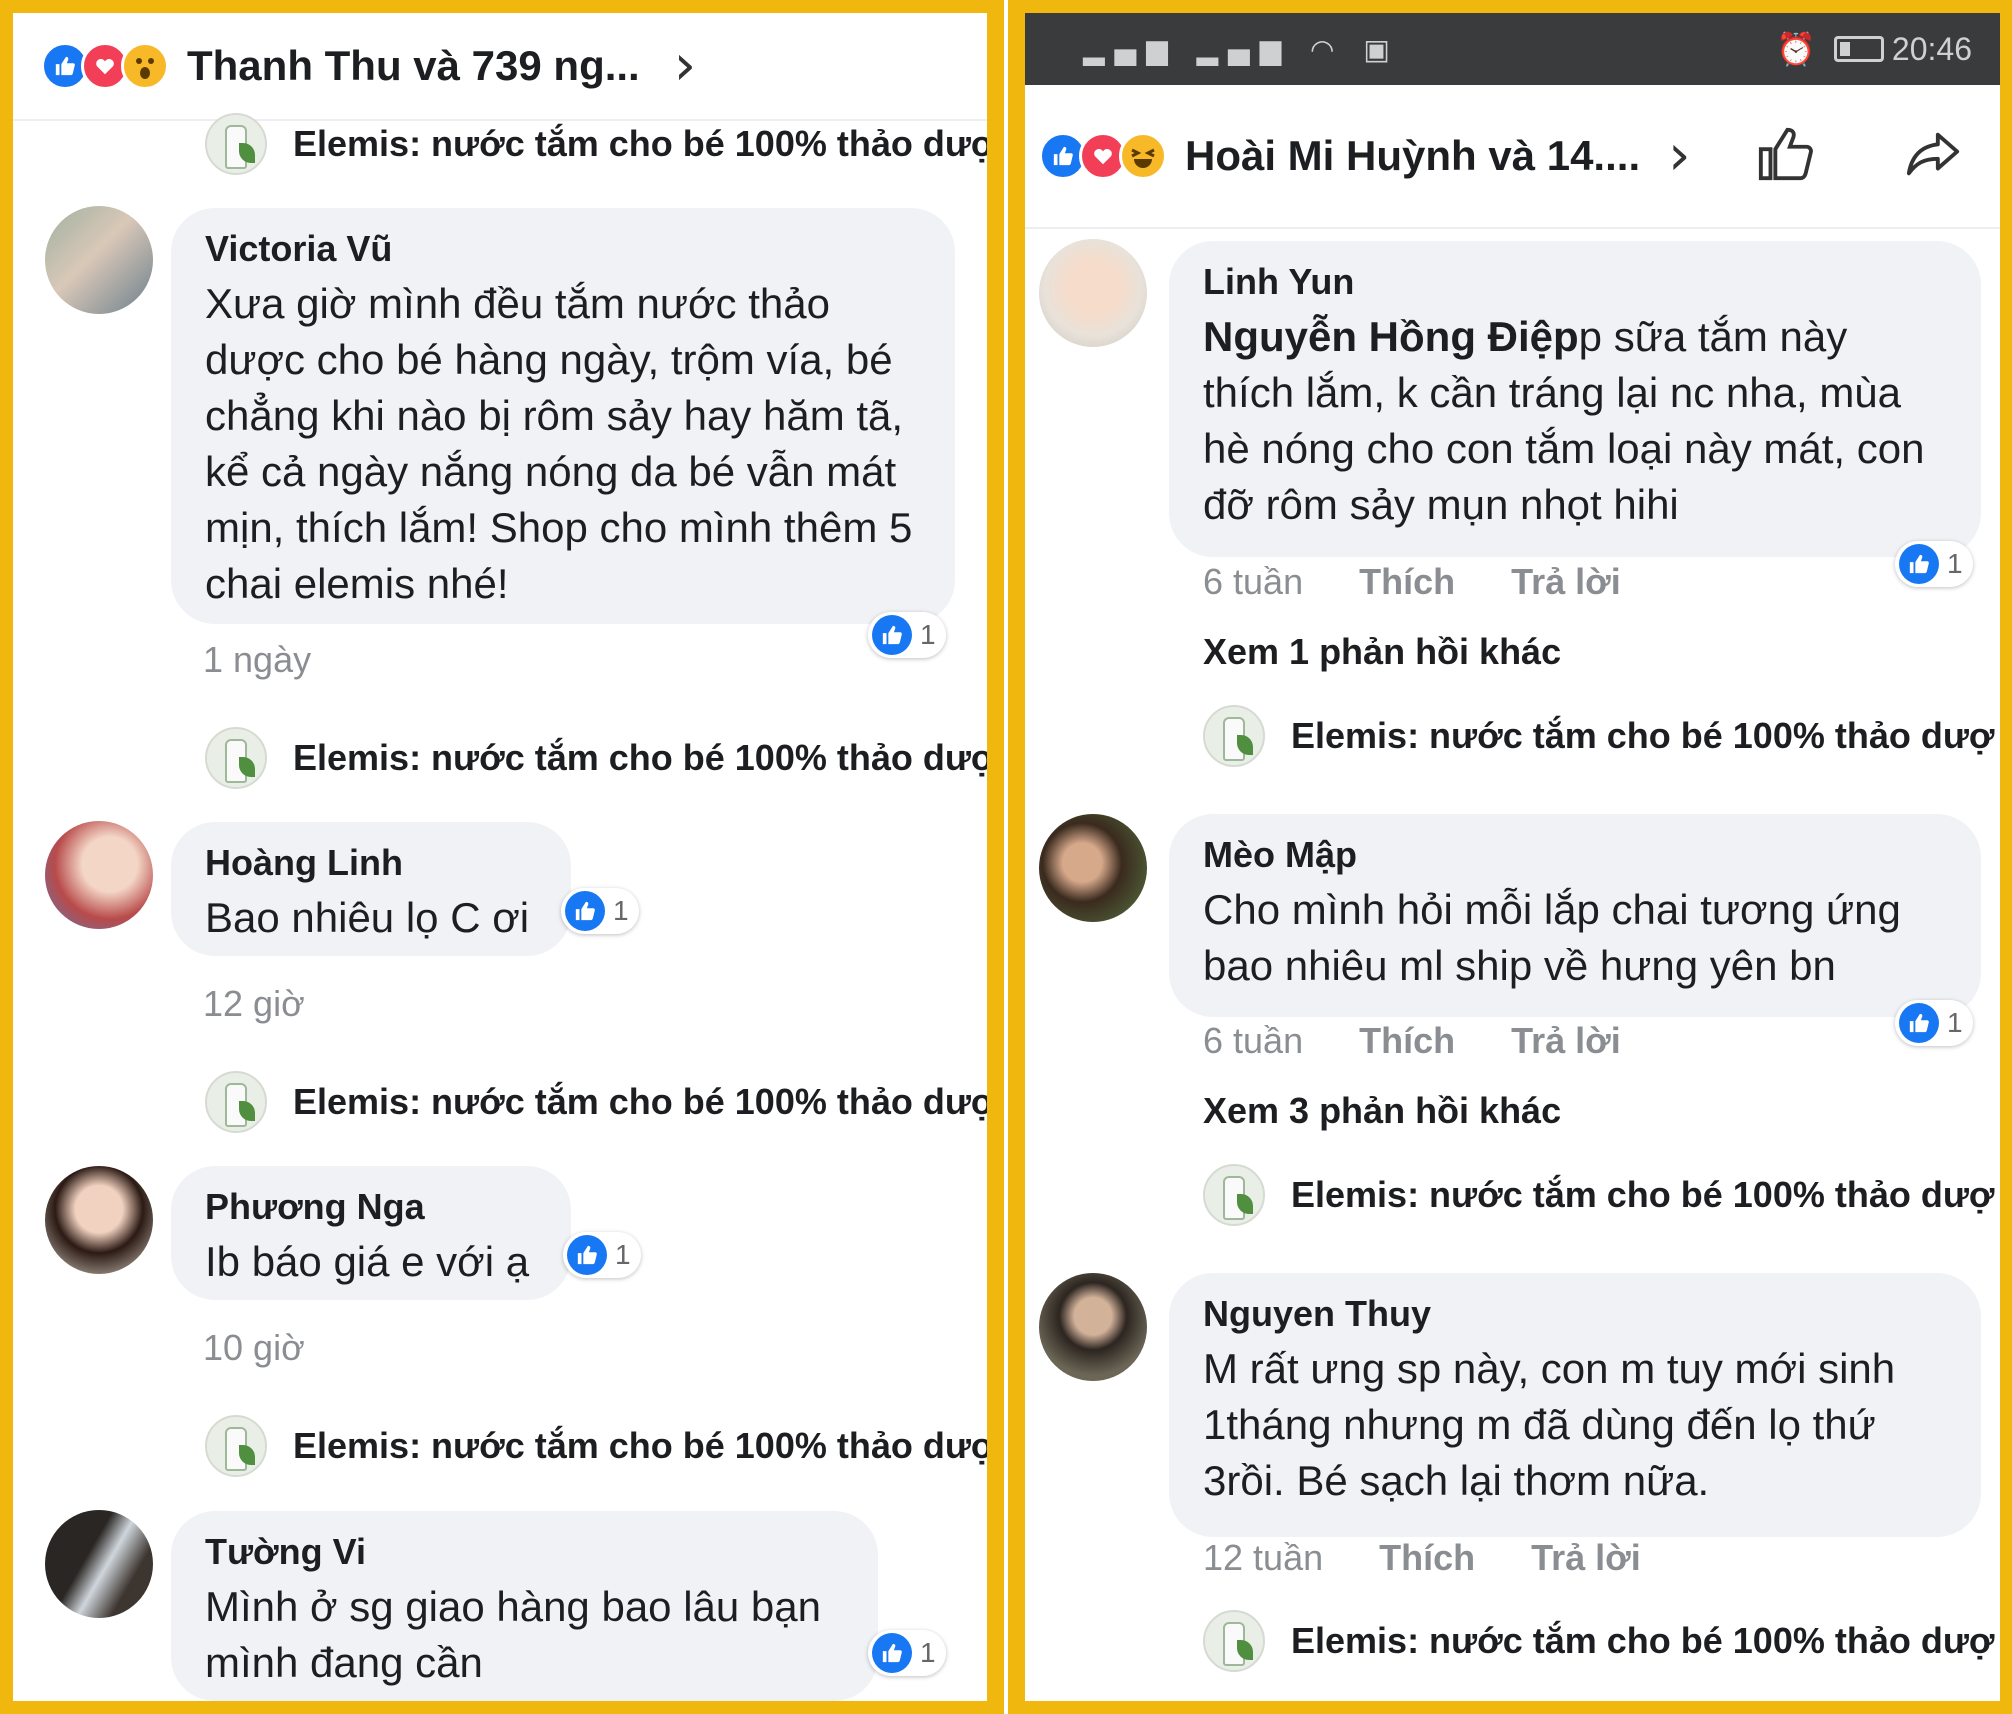 The height and width of the screenshot is (1714, 2012). I want to click on comment-text: Ib báo giá e với ạ, so click(367, 1261).